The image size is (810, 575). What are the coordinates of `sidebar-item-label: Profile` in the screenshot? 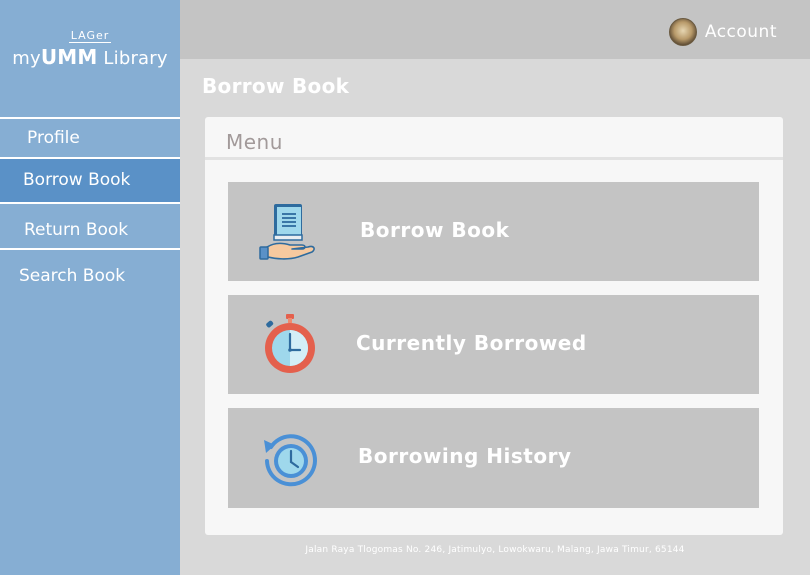 It's located at (53, 138).